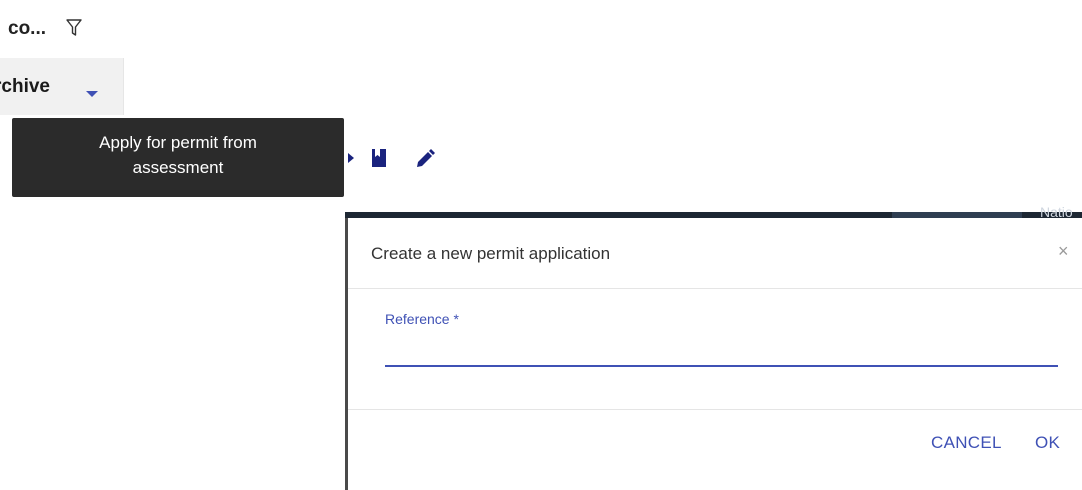 The image size is (1082, 490). I want to click on cancel-button: CANCEL, so click(966, 443).